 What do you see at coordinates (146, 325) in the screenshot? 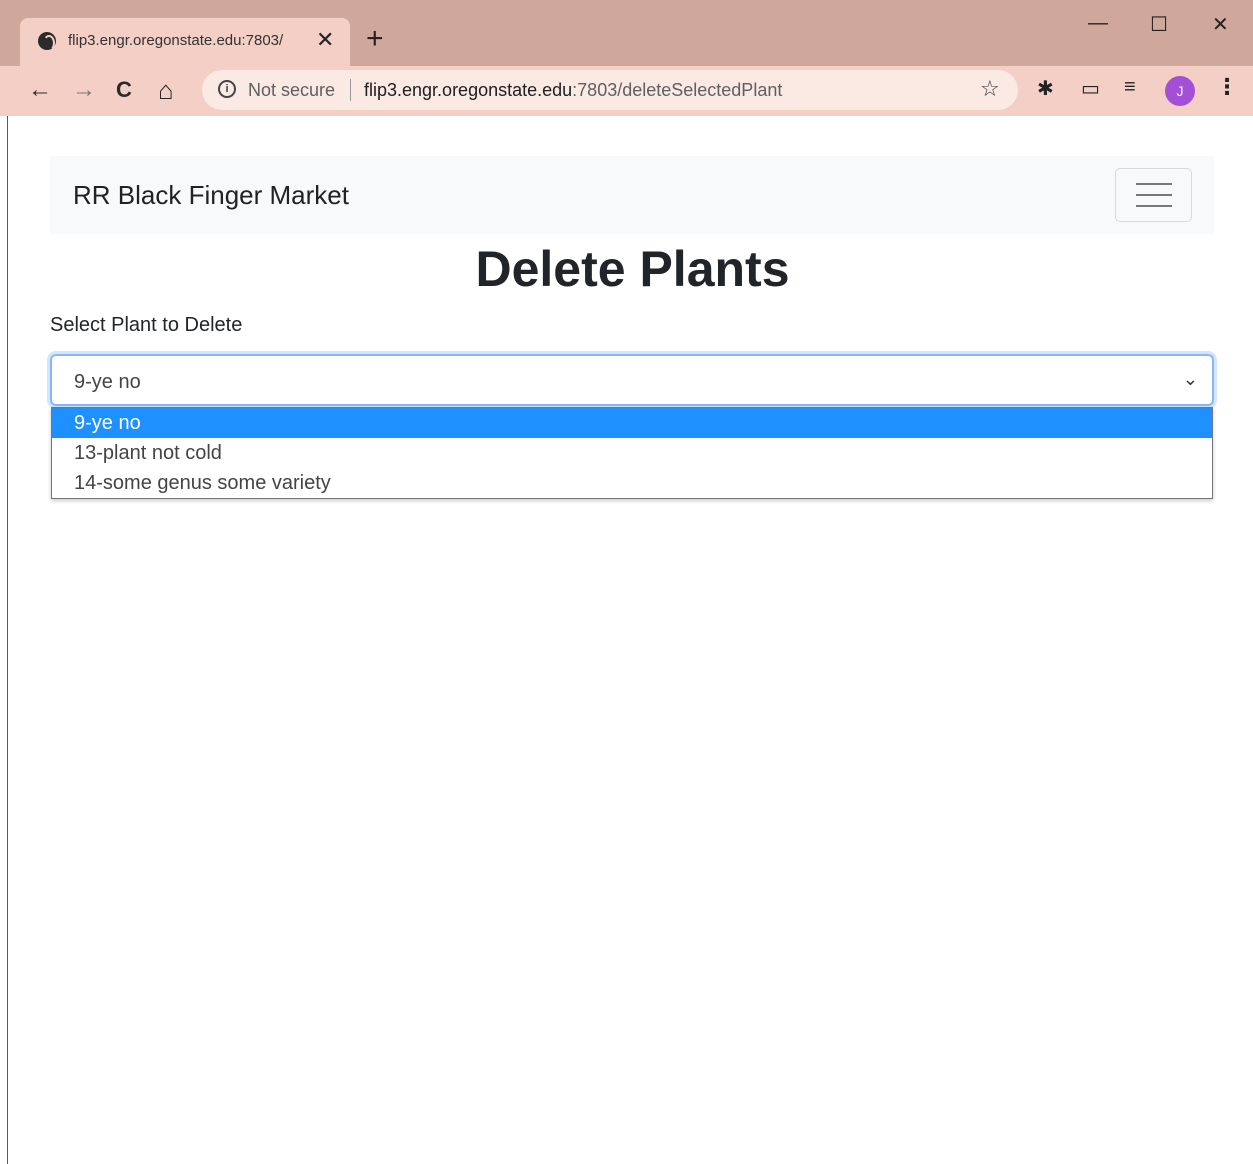
I see `select-label: Select Plant to Delete` at bounding box center [146, 325].